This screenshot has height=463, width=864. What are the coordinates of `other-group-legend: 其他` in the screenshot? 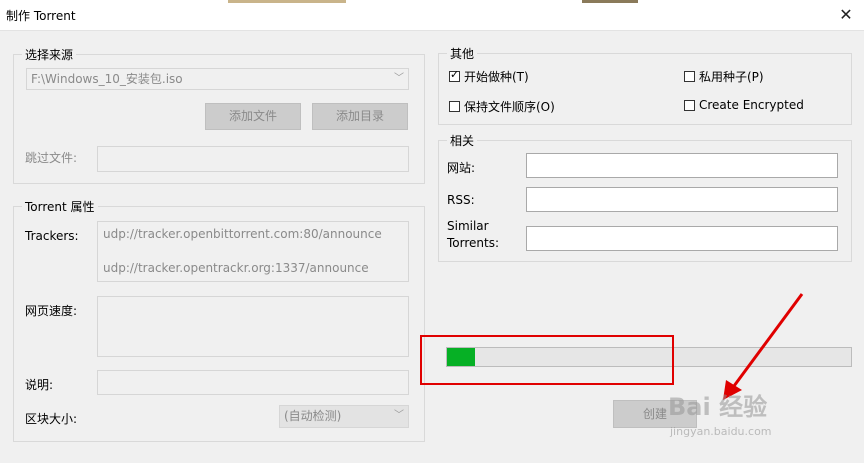 It's located at (462, 54).